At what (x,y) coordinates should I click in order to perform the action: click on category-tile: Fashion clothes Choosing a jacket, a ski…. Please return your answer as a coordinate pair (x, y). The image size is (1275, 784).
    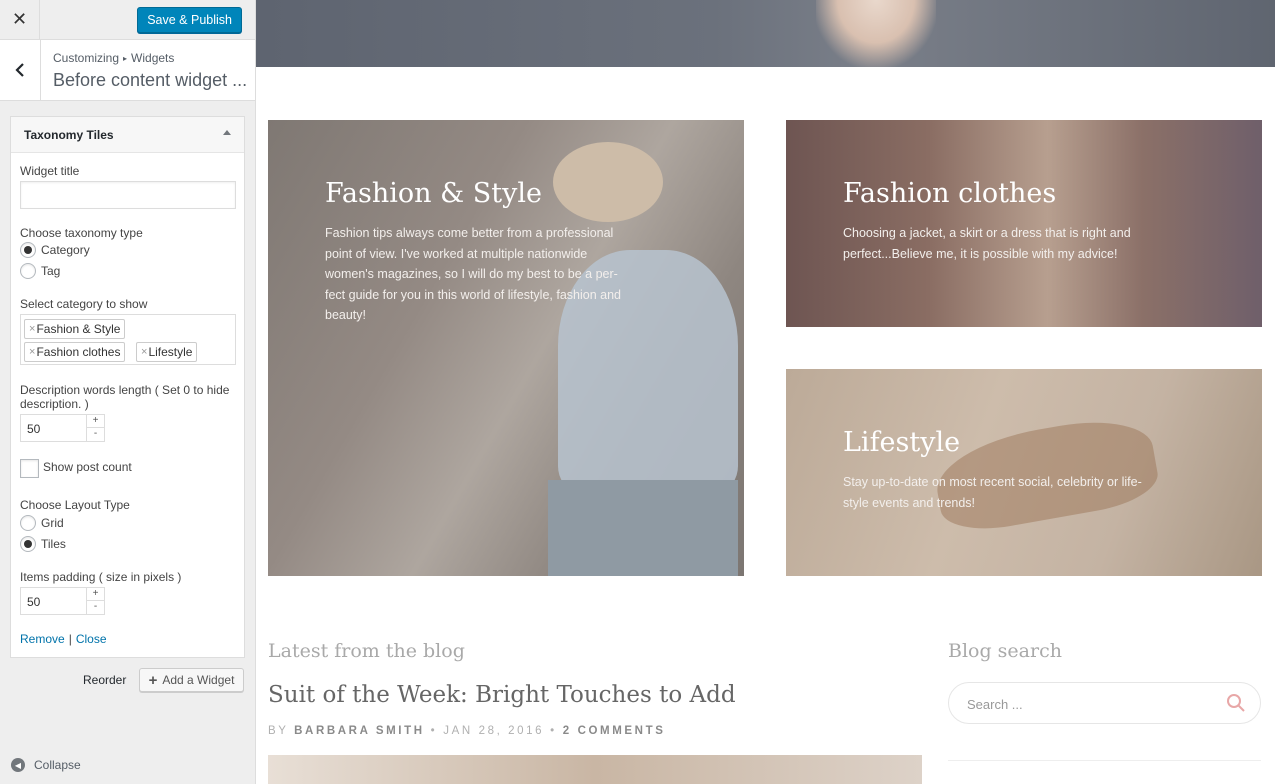
    Looking at the image, I should click on (1024, 223).